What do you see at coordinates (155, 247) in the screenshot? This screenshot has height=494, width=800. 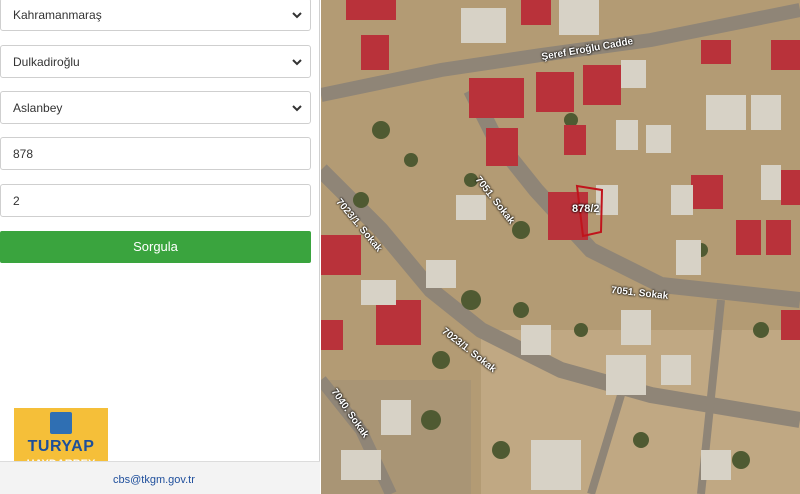 I see `query-button: Sorgula` at bounding box center [155, 247].